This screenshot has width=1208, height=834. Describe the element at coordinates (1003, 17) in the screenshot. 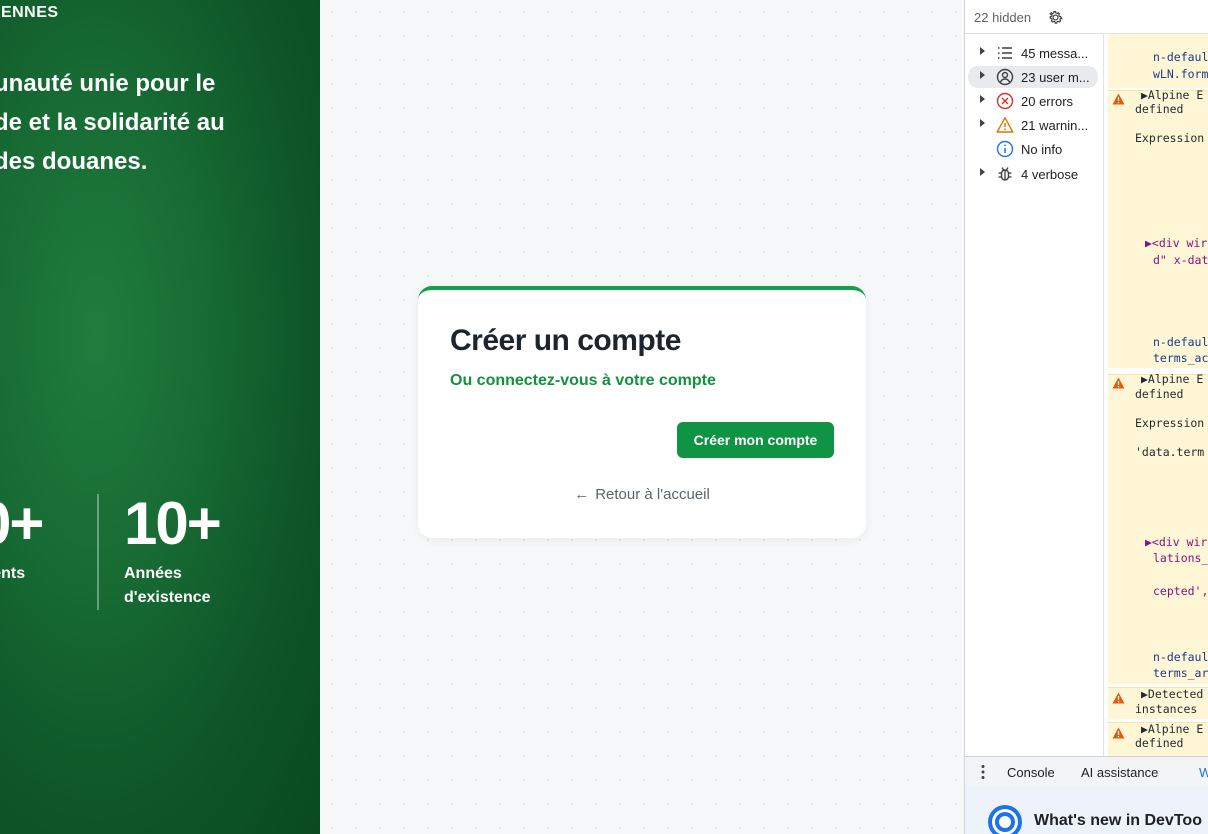

I see `hidden-count: 22 hidden` at that location.